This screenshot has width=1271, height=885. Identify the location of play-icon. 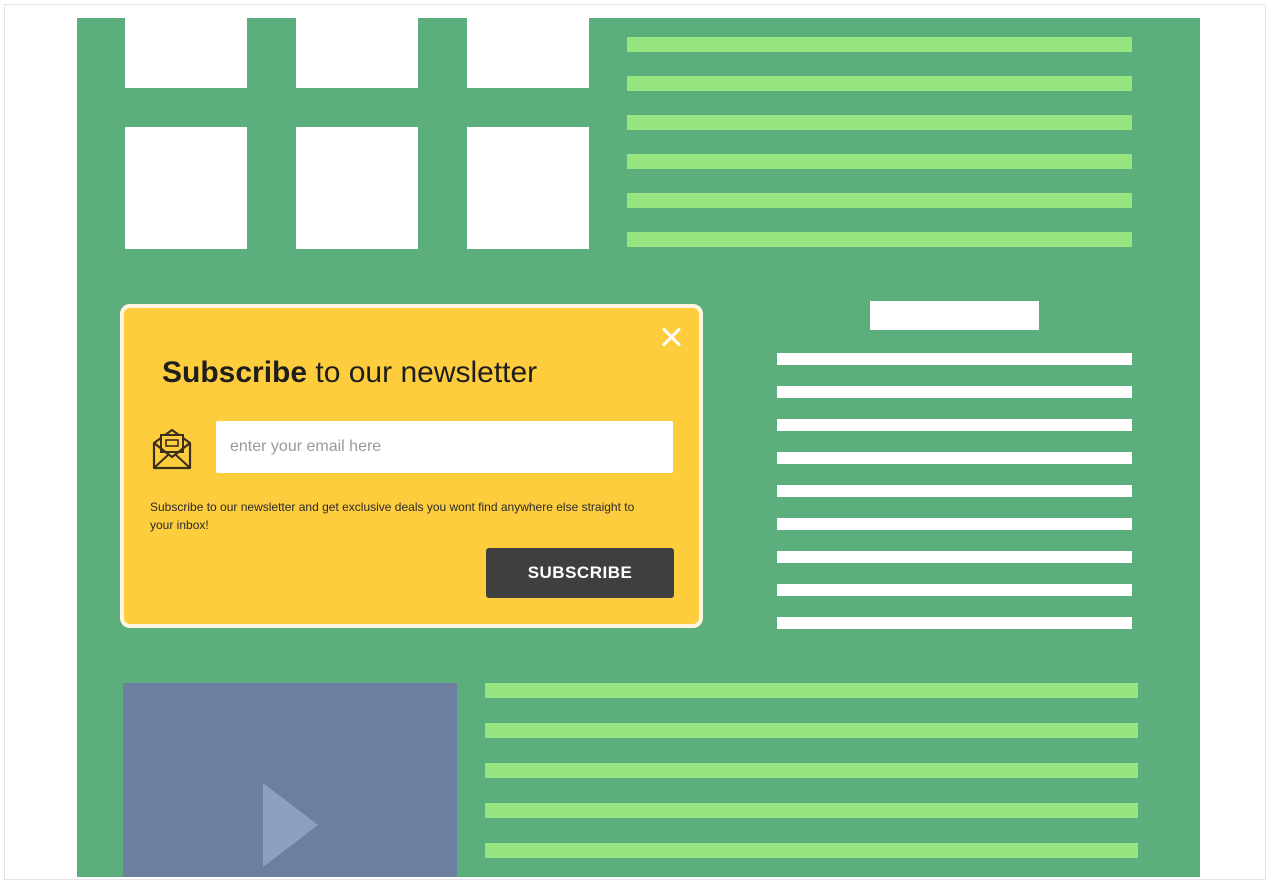
(290, 825).